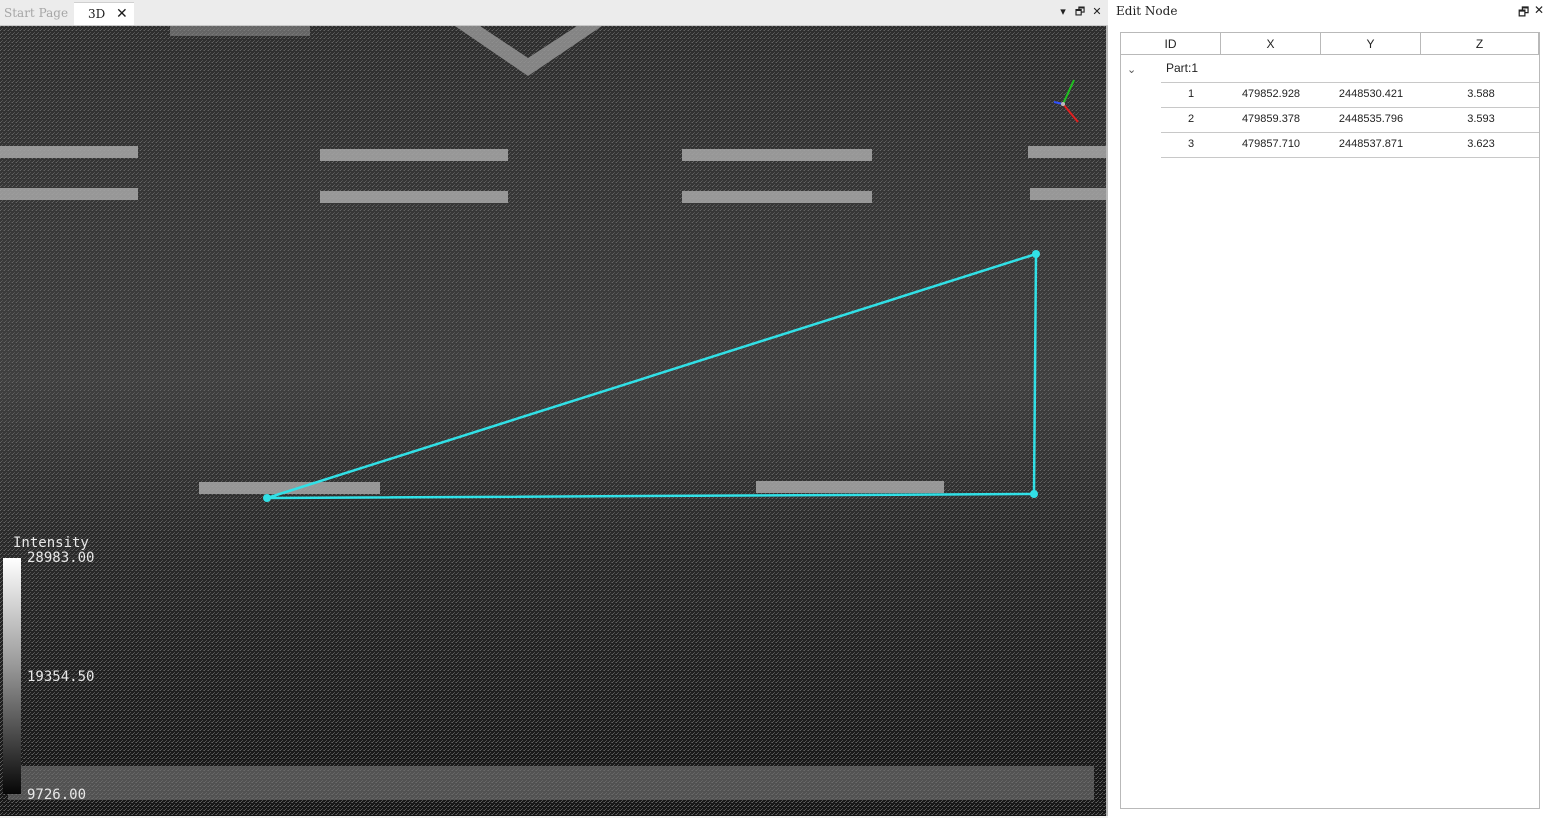 The image size is (1544, 818). What do you see at coordinates (61, 677) in the screenshot?
I see `colorbar-mid-label: 19354.50` at bounding box center [61, 677].